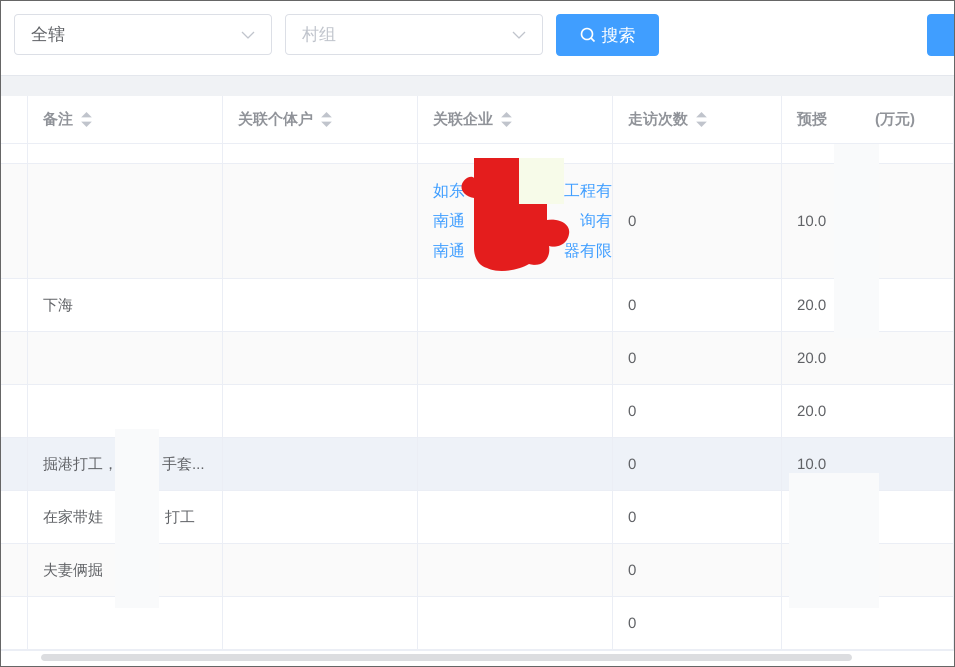 The height and width of the screenshot is (667, 955). Describe the element at coordinates (596, 221) in the screenshot. I see `company-link: 询有` at that location.